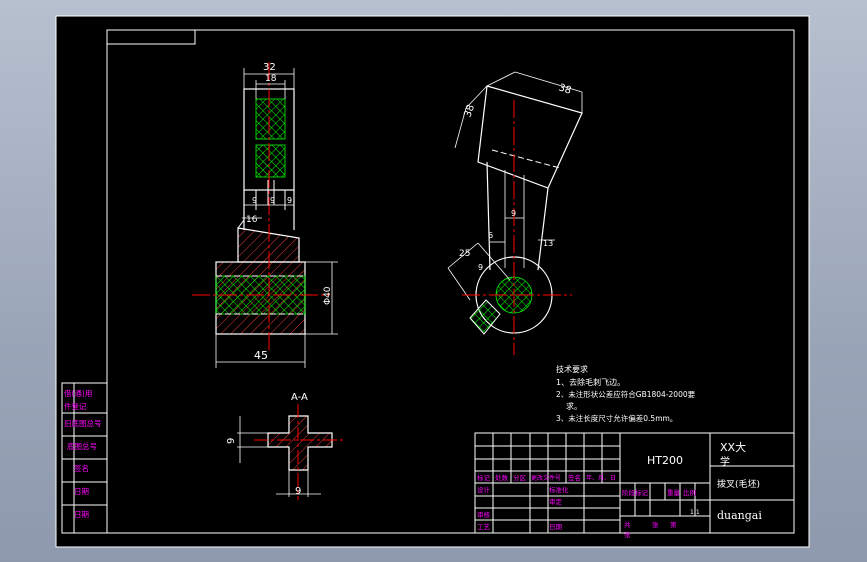  Describe the element at coordinates (502, 477) in the screenshot. I see `tb-header-2: 处数` at that location.